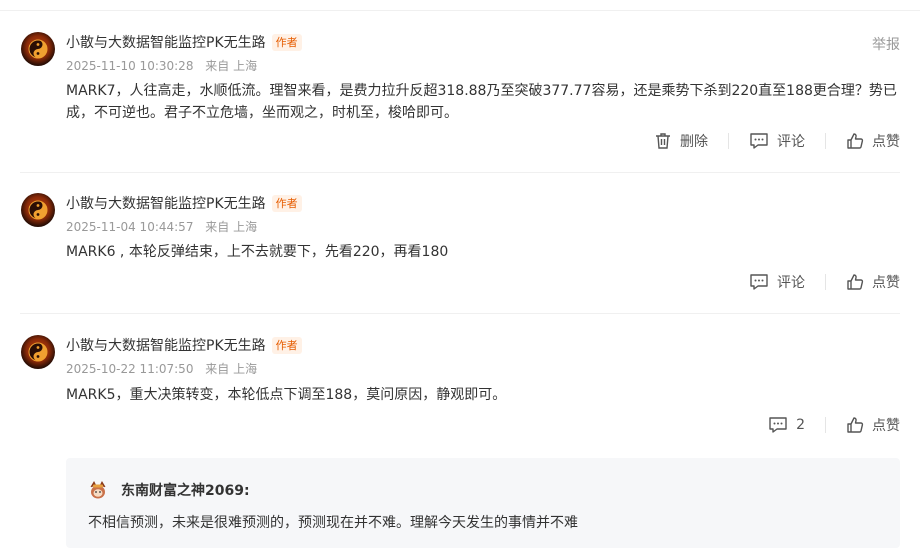 Image resolution: width=920 pixels, height=548 pixels. What do you see at coordinates (98, 490) in the screenshot?
I see `cartoon-avatar-icon` at bounding box center [98, 490].